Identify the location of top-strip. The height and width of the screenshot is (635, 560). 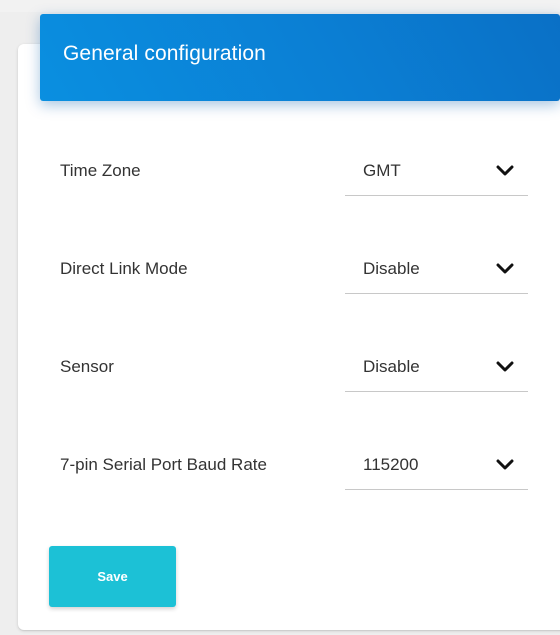
(280, 6).